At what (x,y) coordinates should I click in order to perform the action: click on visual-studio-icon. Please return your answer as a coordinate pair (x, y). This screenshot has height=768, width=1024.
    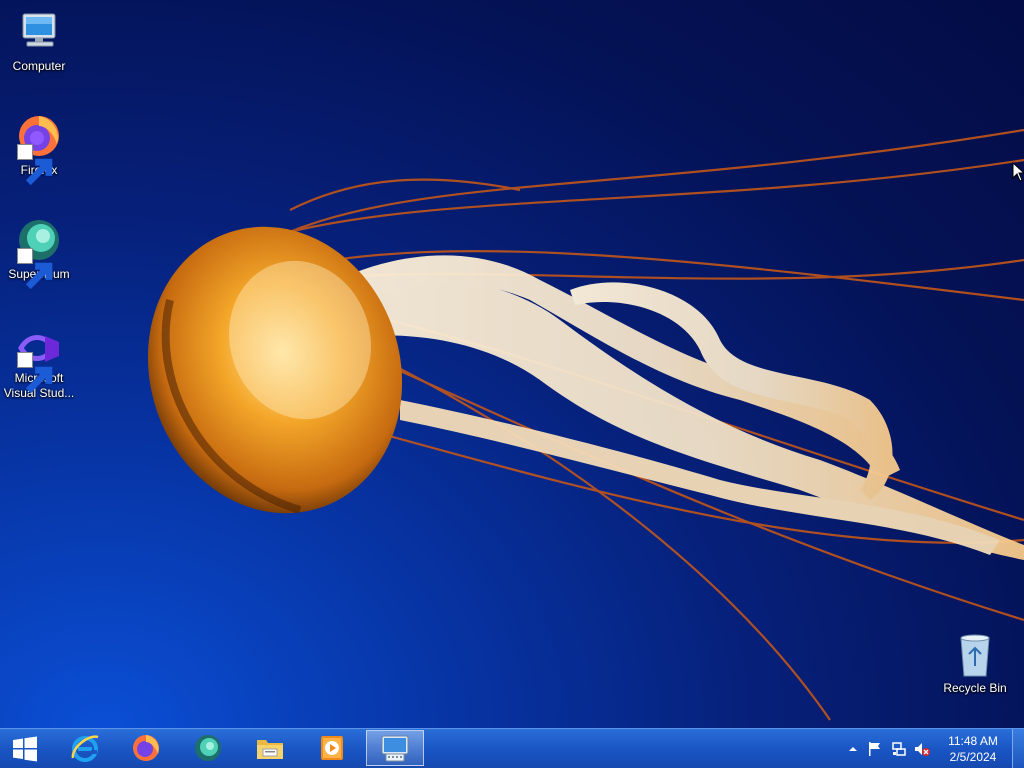
    Looking at the image, I should click on (39, 361).